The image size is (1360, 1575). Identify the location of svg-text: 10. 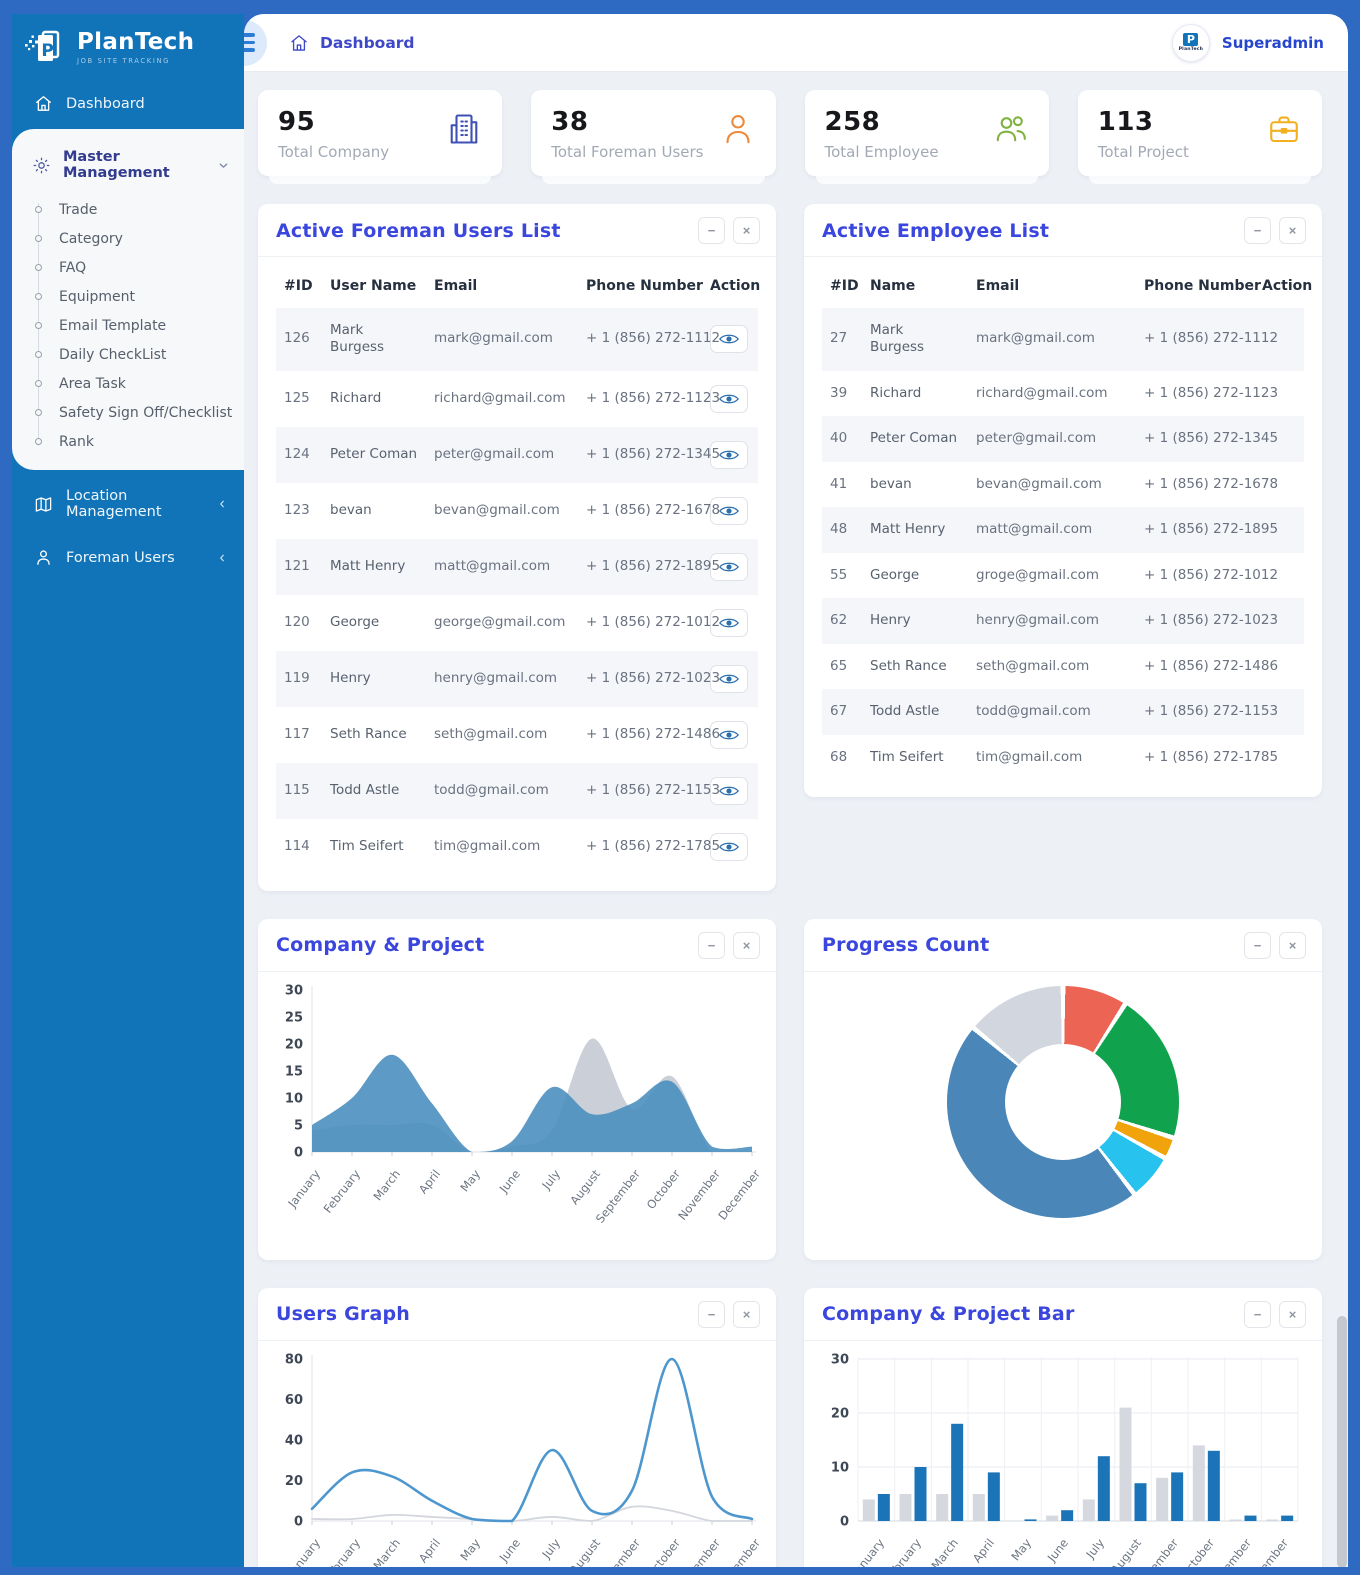
(840, 1467).